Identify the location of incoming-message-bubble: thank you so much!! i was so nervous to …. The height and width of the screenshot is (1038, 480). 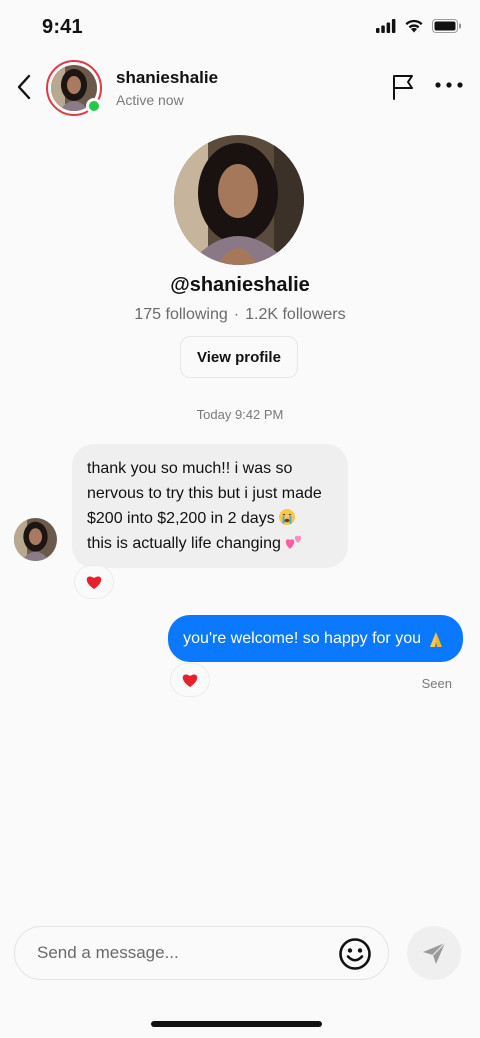
(210, 506).